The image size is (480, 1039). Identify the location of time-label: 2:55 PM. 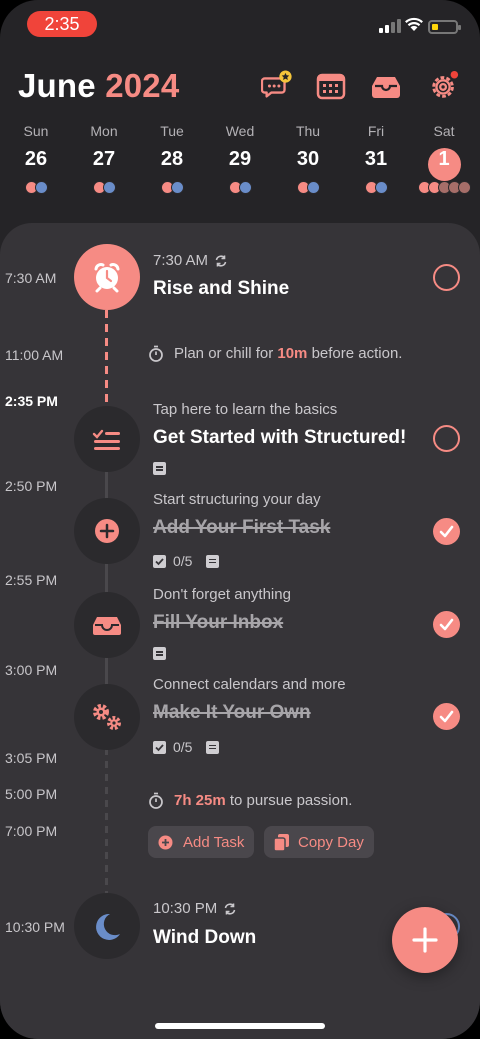
(31, 580).